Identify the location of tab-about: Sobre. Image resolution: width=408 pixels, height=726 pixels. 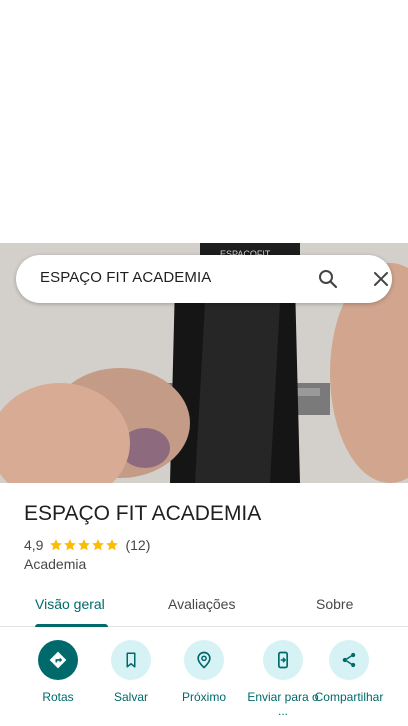
(334, 604).